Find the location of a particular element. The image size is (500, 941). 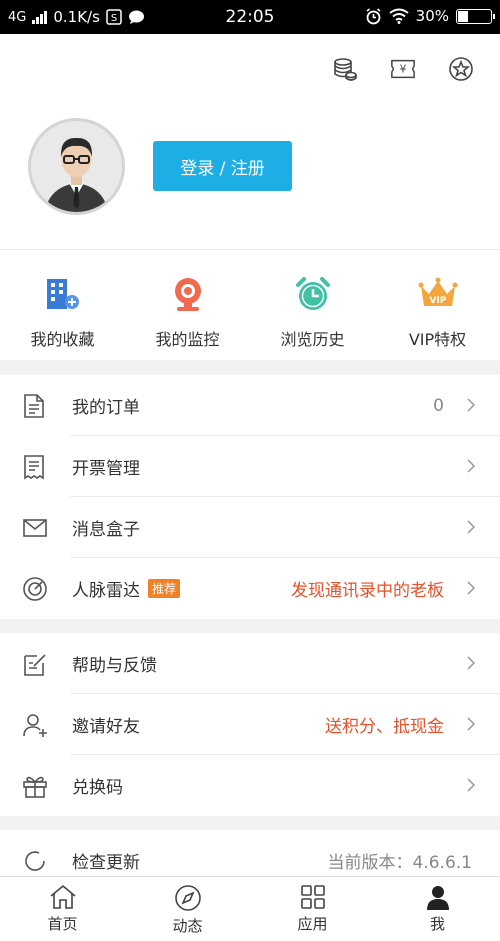

nav-apps: 应用 is located at coordinates (312, 909).